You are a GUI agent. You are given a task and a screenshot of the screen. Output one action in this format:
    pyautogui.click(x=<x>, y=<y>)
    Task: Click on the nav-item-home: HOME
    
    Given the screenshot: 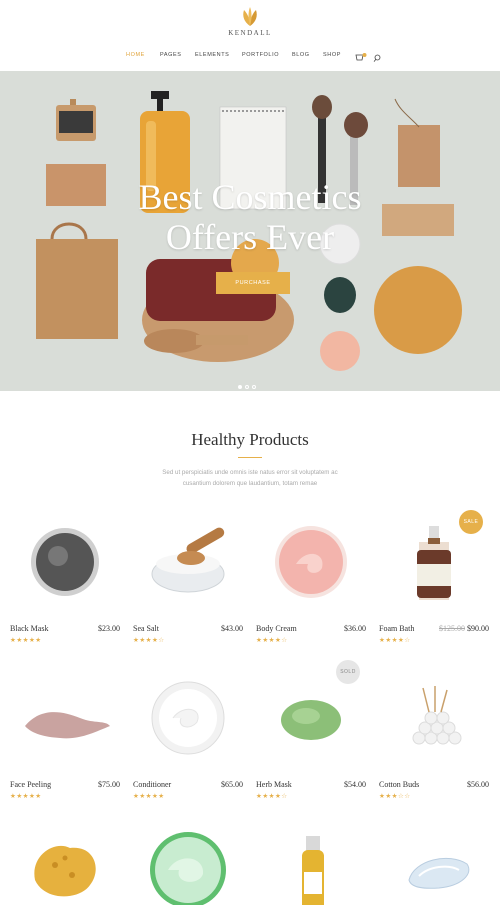 What is the action you would take?
    pyautogui.click(x=135, y=55)
    